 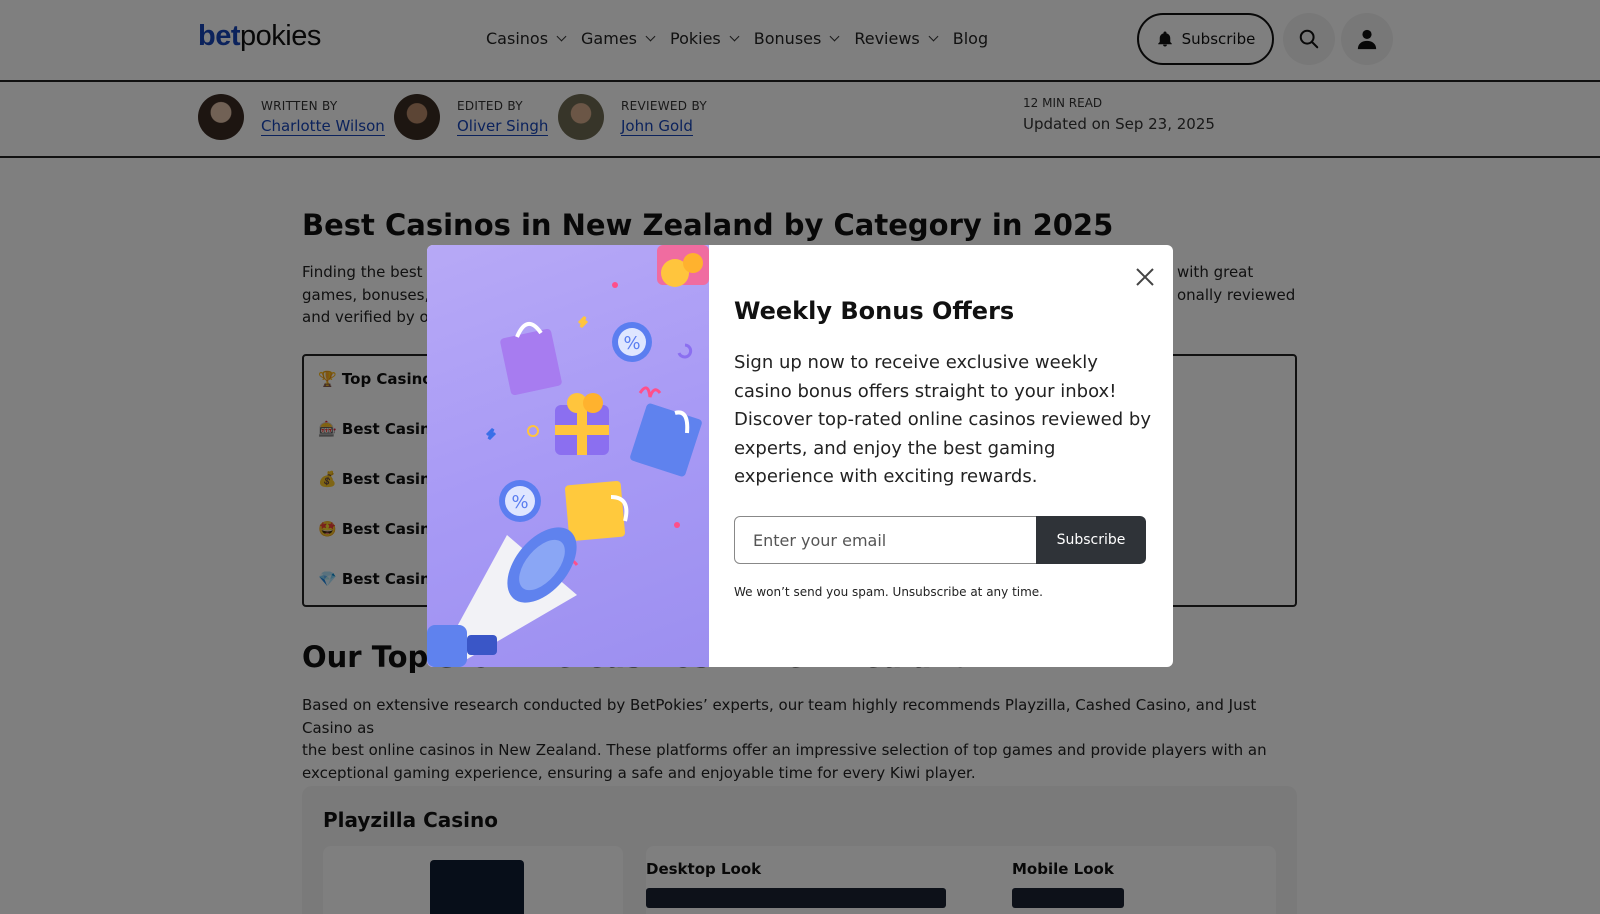 What do you see at coordinates (874, 311) in the screenshot?
I see `modal-title: Weekly Bonus Offers` at bounding box center [874, 311].